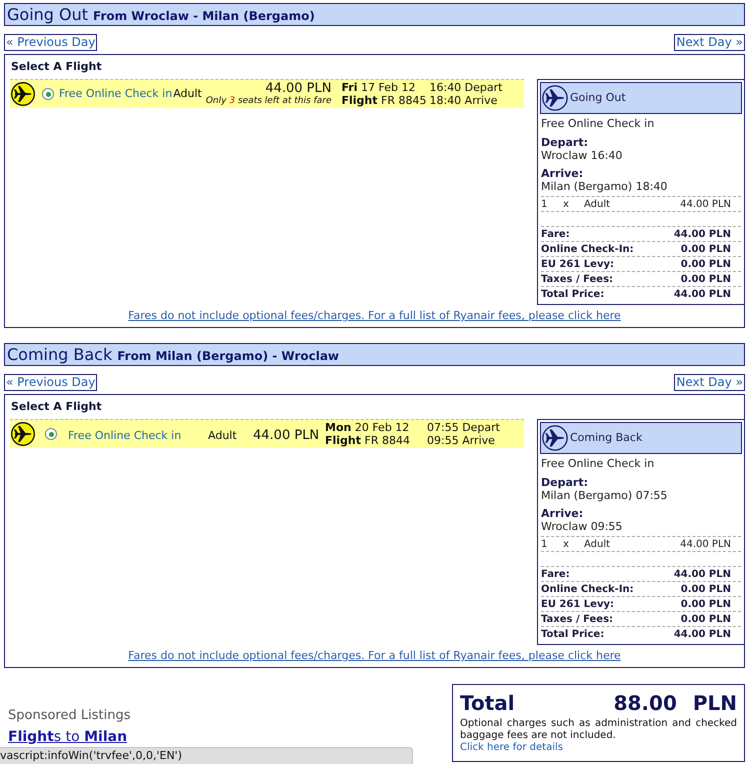  What do you see at coordinates (487, 703) in the screenshot?
I see `total-label: Total` at bounding box center [487, 703].